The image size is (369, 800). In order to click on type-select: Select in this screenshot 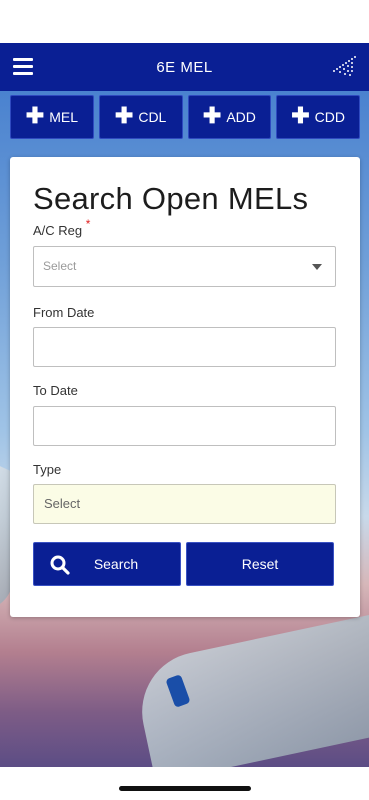, I will do `click(184, 504)`.